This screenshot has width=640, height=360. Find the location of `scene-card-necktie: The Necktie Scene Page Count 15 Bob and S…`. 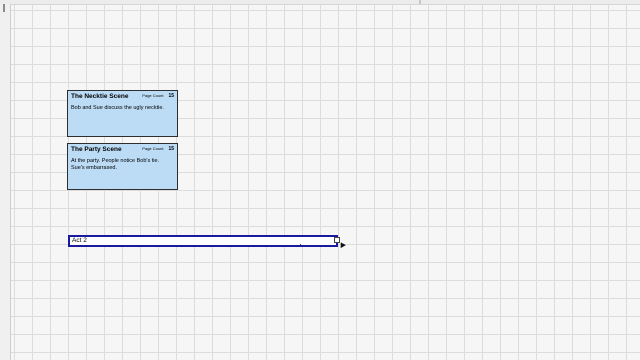

scene-card-necktie: The Necktie Scene Page Count 15 Bob and S… is located at coordinates (122, 113).